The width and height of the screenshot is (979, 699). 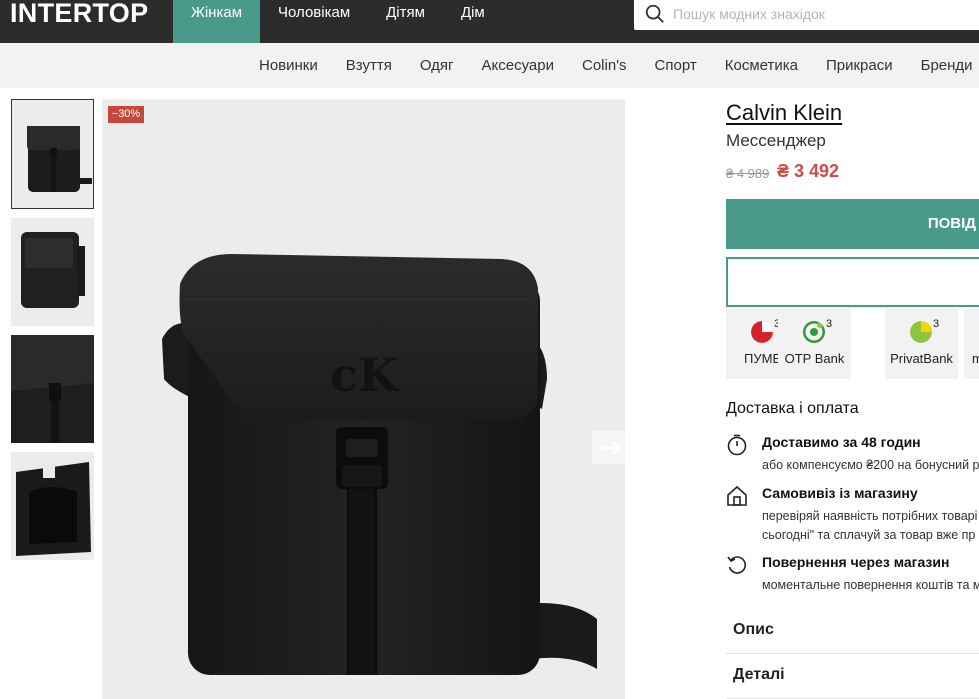 What do you see at coordinates (870, 516) in the screenshot?
I see `delivery-item-text: перевіряй наявність потрібних товарі` at bounding box center [870, 516].